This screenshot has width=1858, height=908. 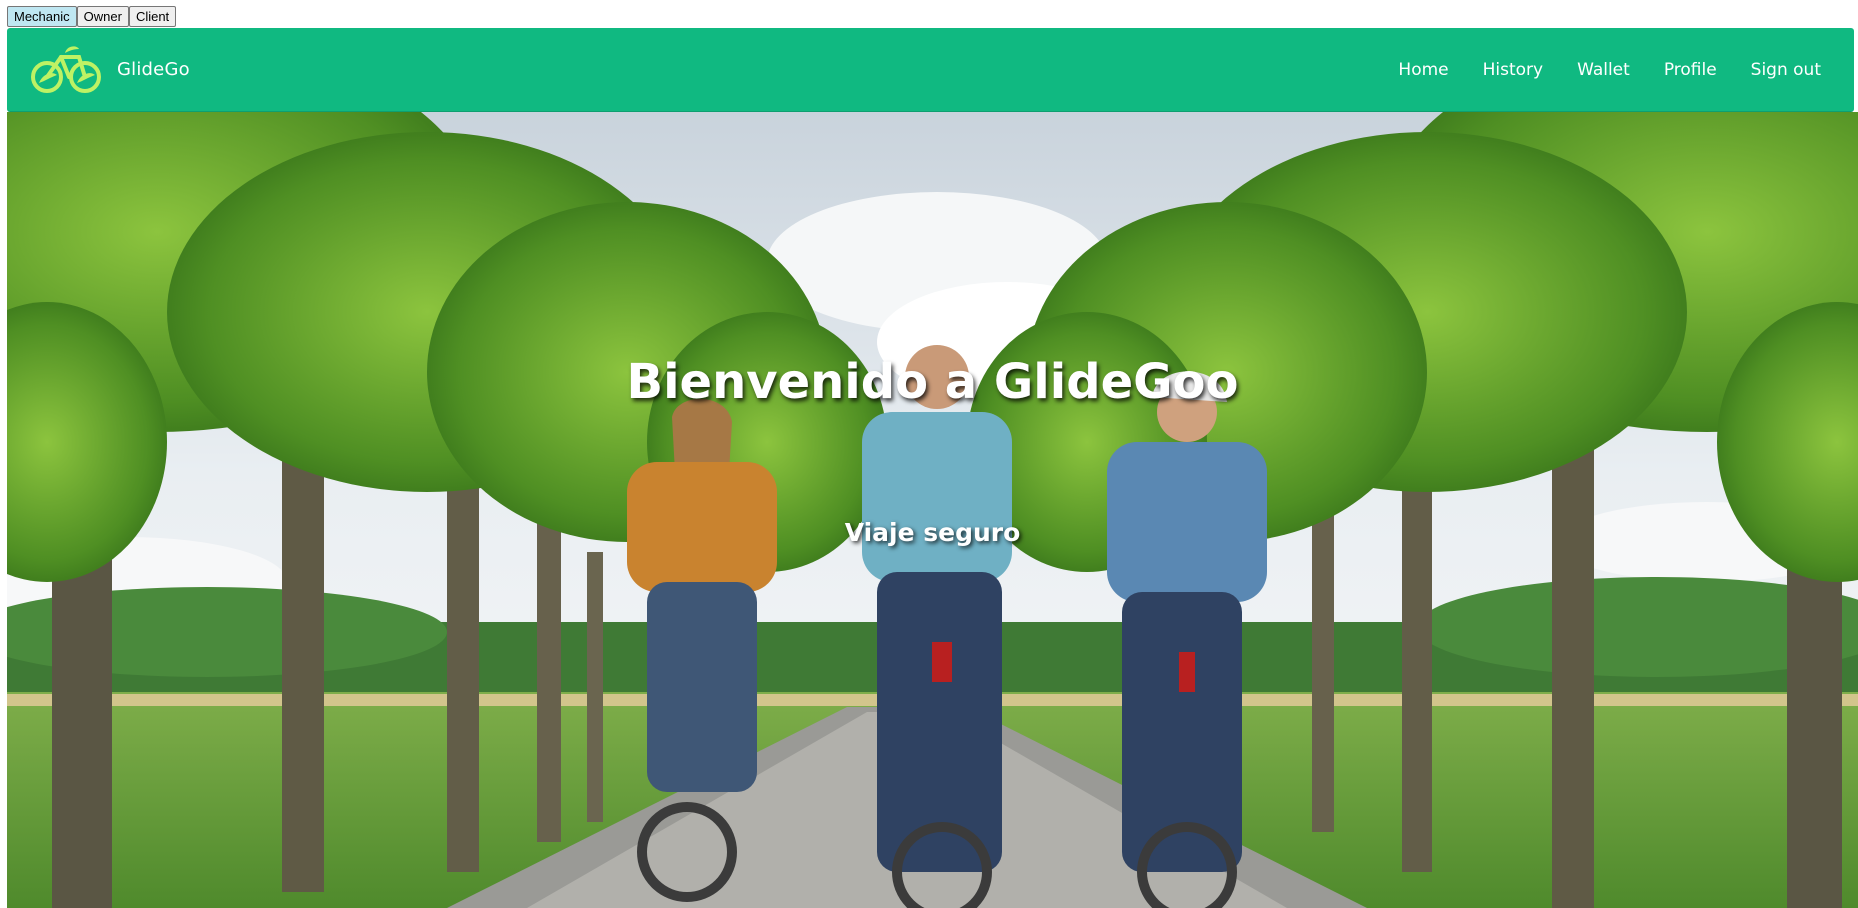 I want to click on nav-profile-link: Profile, so click(x=1690, y=70).